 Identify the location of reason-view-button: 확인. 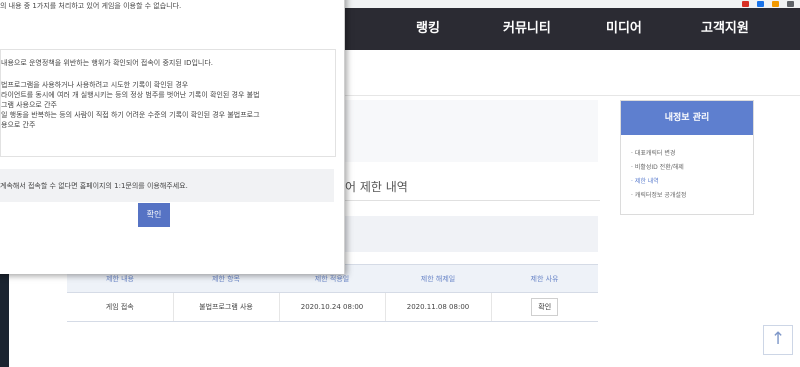
(545, 307).